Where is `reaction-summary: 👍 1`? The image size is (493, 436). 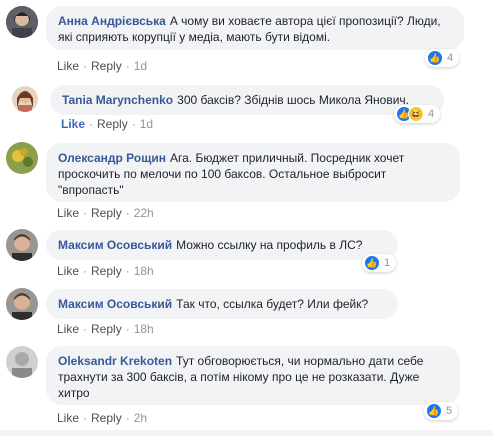 reaction-summary: 👍 1 is located at coordinates (379, 263).